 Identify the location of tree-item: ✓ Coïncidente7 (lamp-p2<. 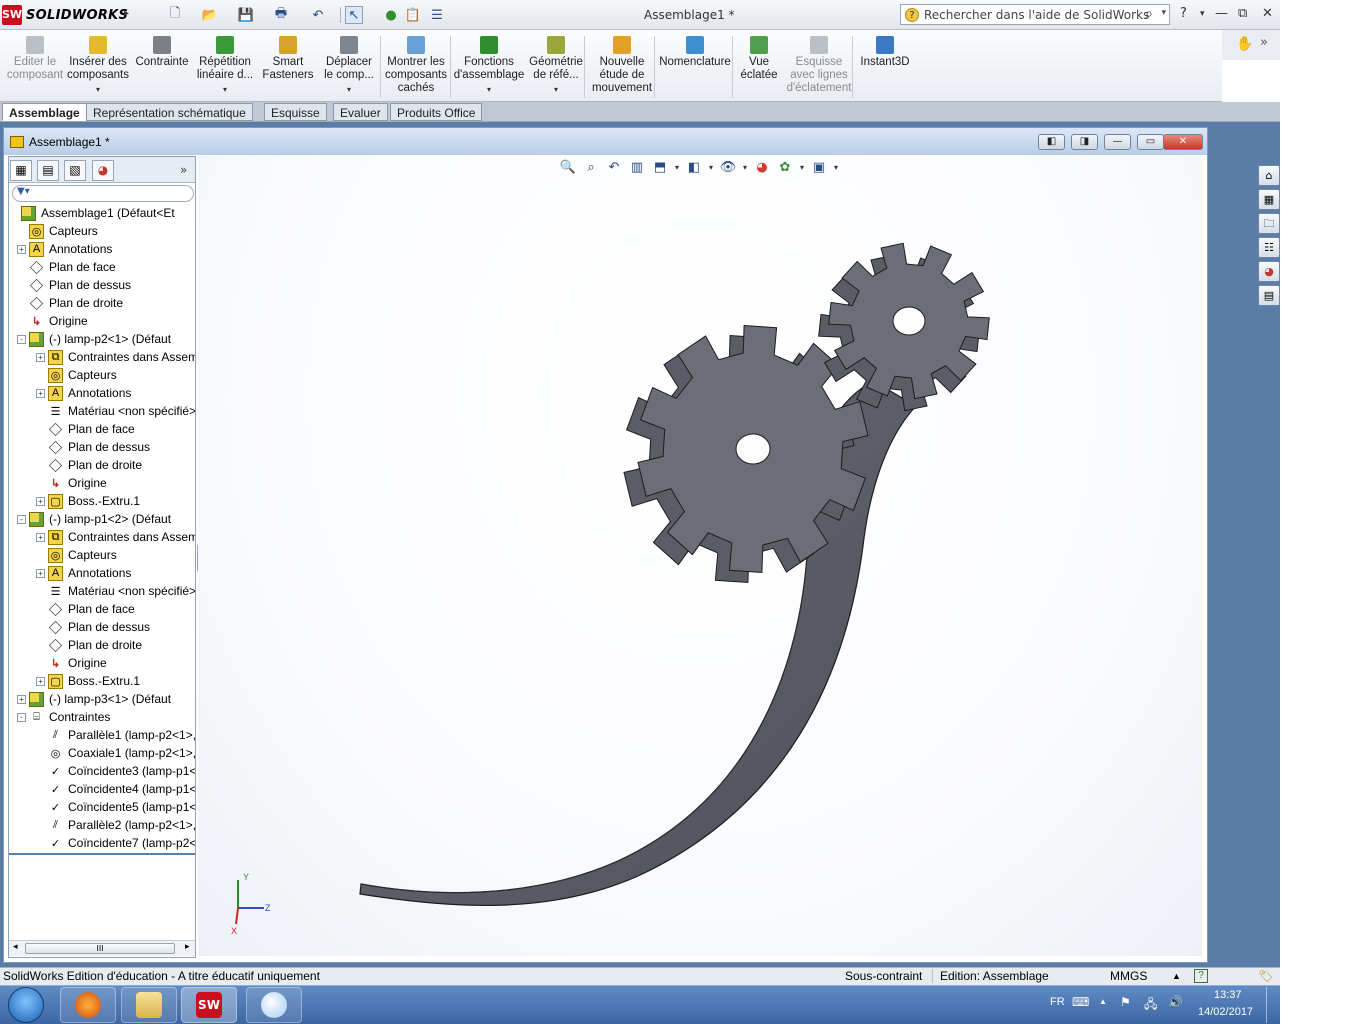
(115, 843).